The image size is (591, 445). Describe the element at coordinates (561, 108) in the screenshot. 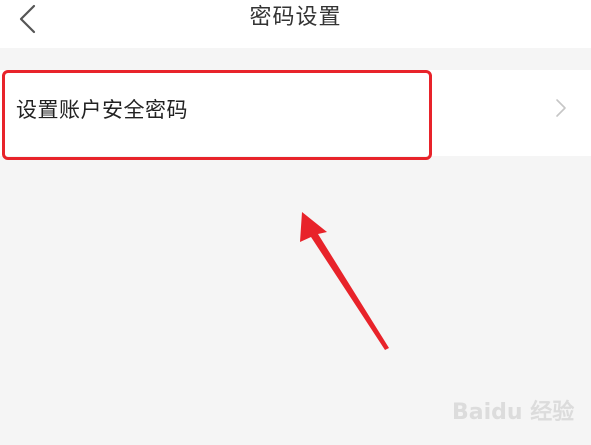

I see `chevron-right-icon` at that location.